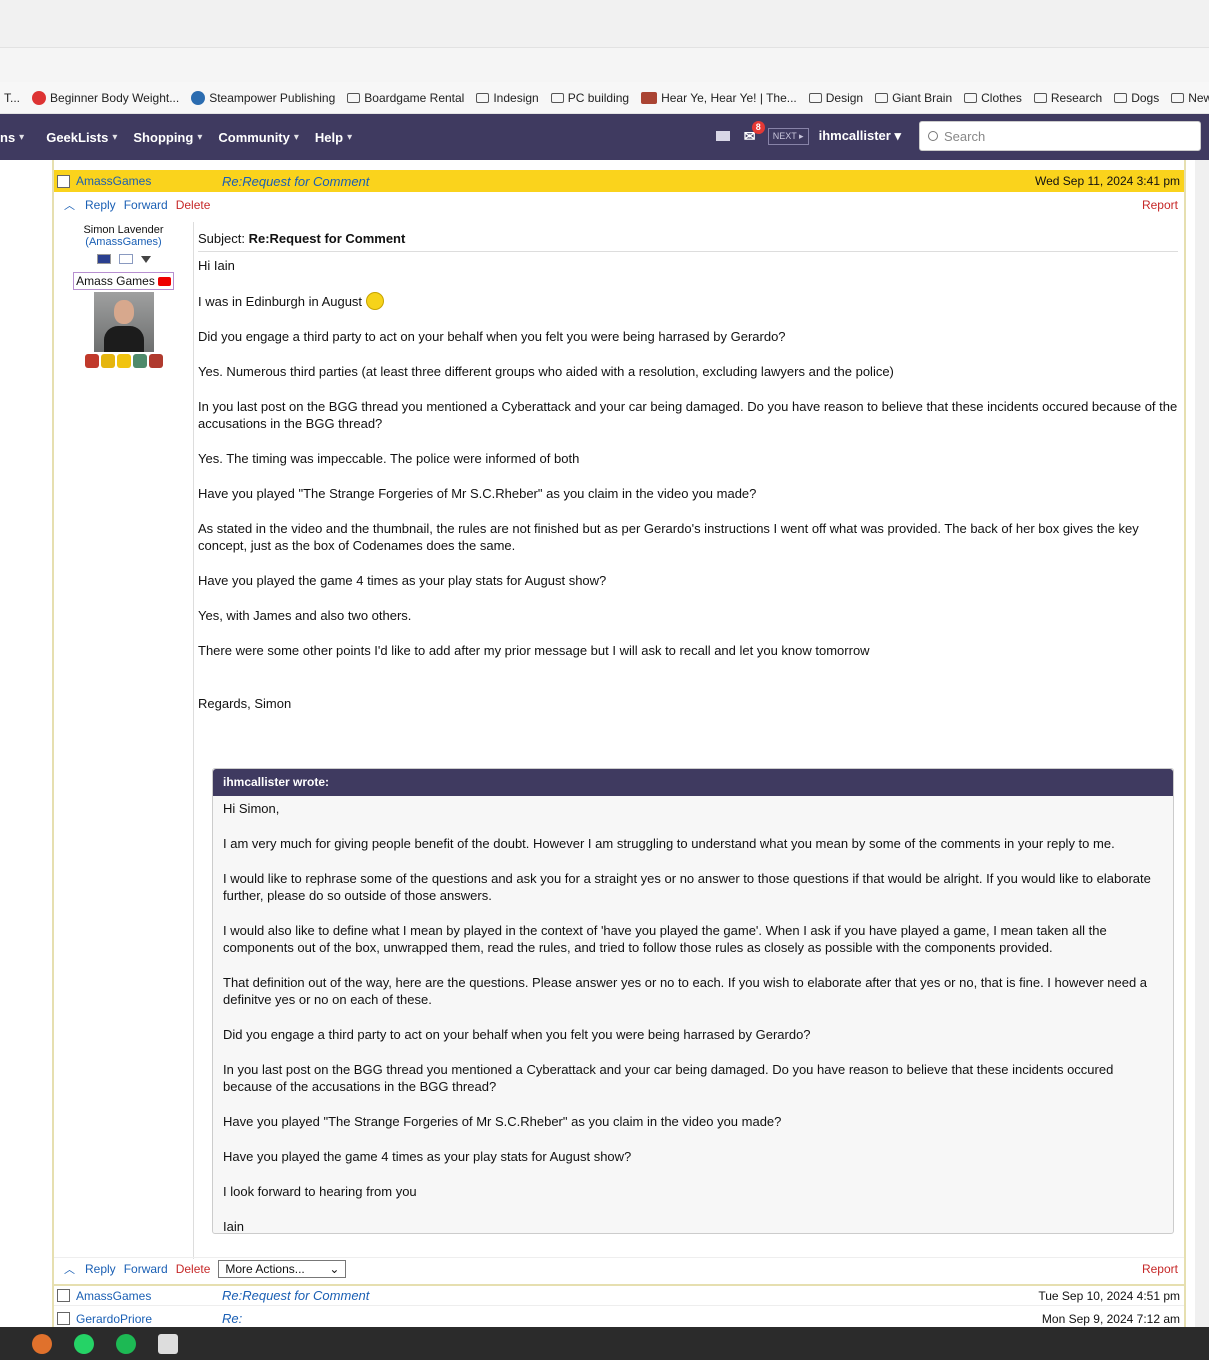  I want to click on dropdown-arrow-icon, so click(145, 259).